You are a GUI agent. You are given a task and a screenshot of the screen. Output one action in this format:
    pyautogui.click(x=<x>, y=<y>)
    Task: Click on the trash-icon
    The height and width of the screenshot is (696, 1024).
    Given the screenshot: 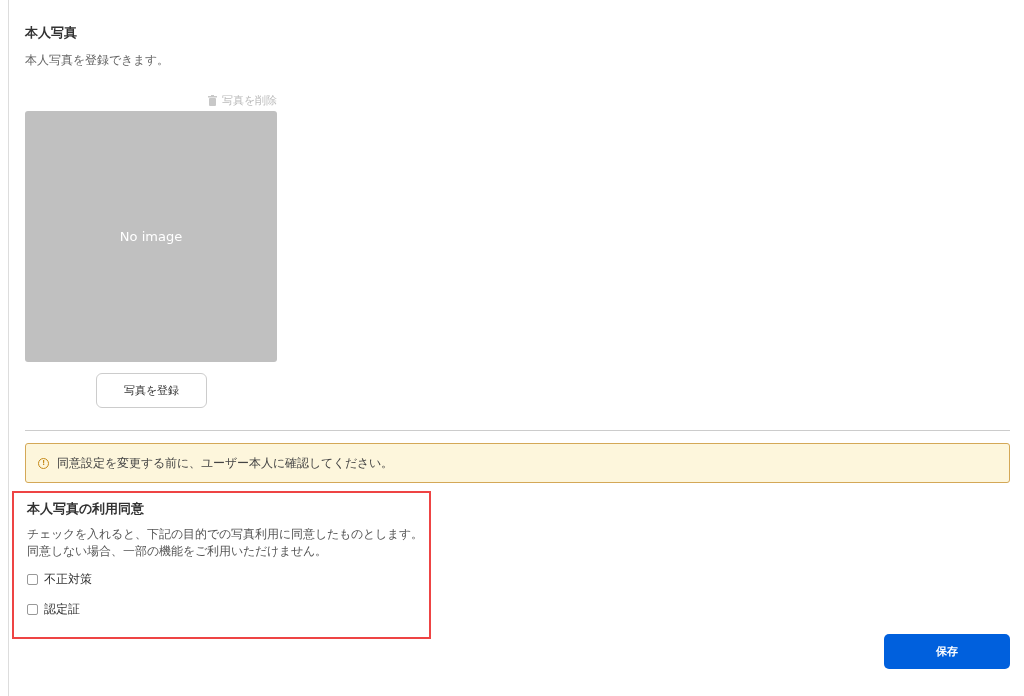 What is the action you would take?
    pyautogui.click(x=212, y=100)
    